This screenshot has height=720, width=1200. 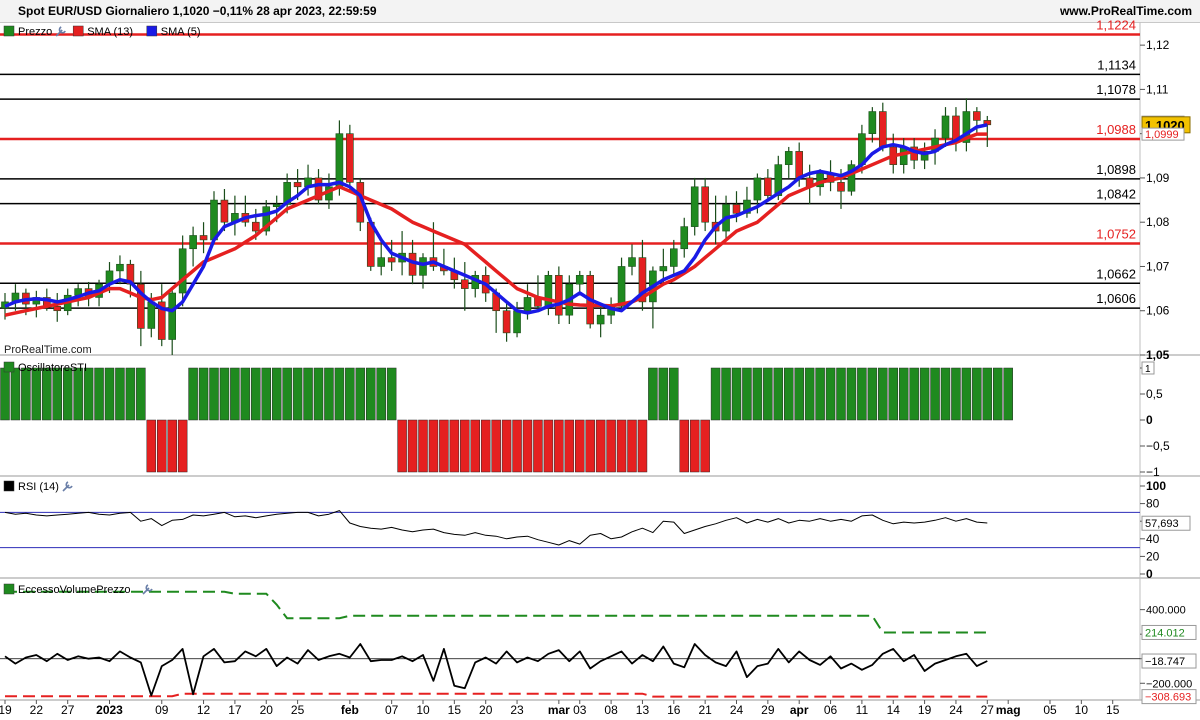 What do you see at coordinates (705, 710) in the screenshot?
I see `x-tick-label: 21` at bounding box center [705, 710].